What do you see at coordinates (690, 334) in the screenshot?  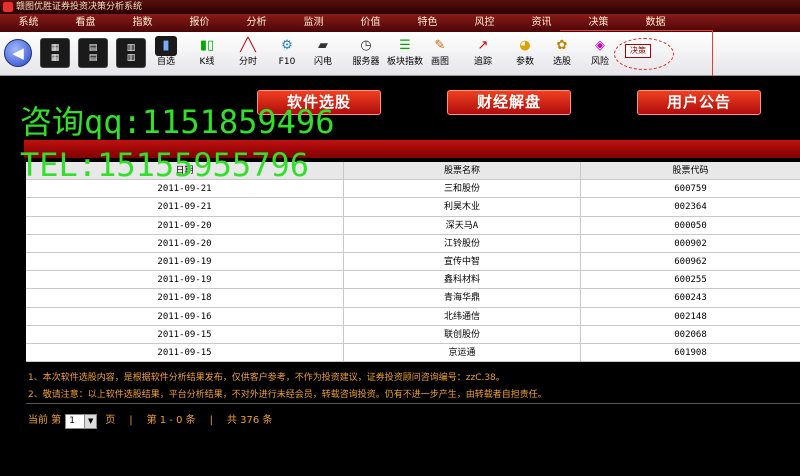 I see `cell-code: 002068` at bounding box center [690, 334].